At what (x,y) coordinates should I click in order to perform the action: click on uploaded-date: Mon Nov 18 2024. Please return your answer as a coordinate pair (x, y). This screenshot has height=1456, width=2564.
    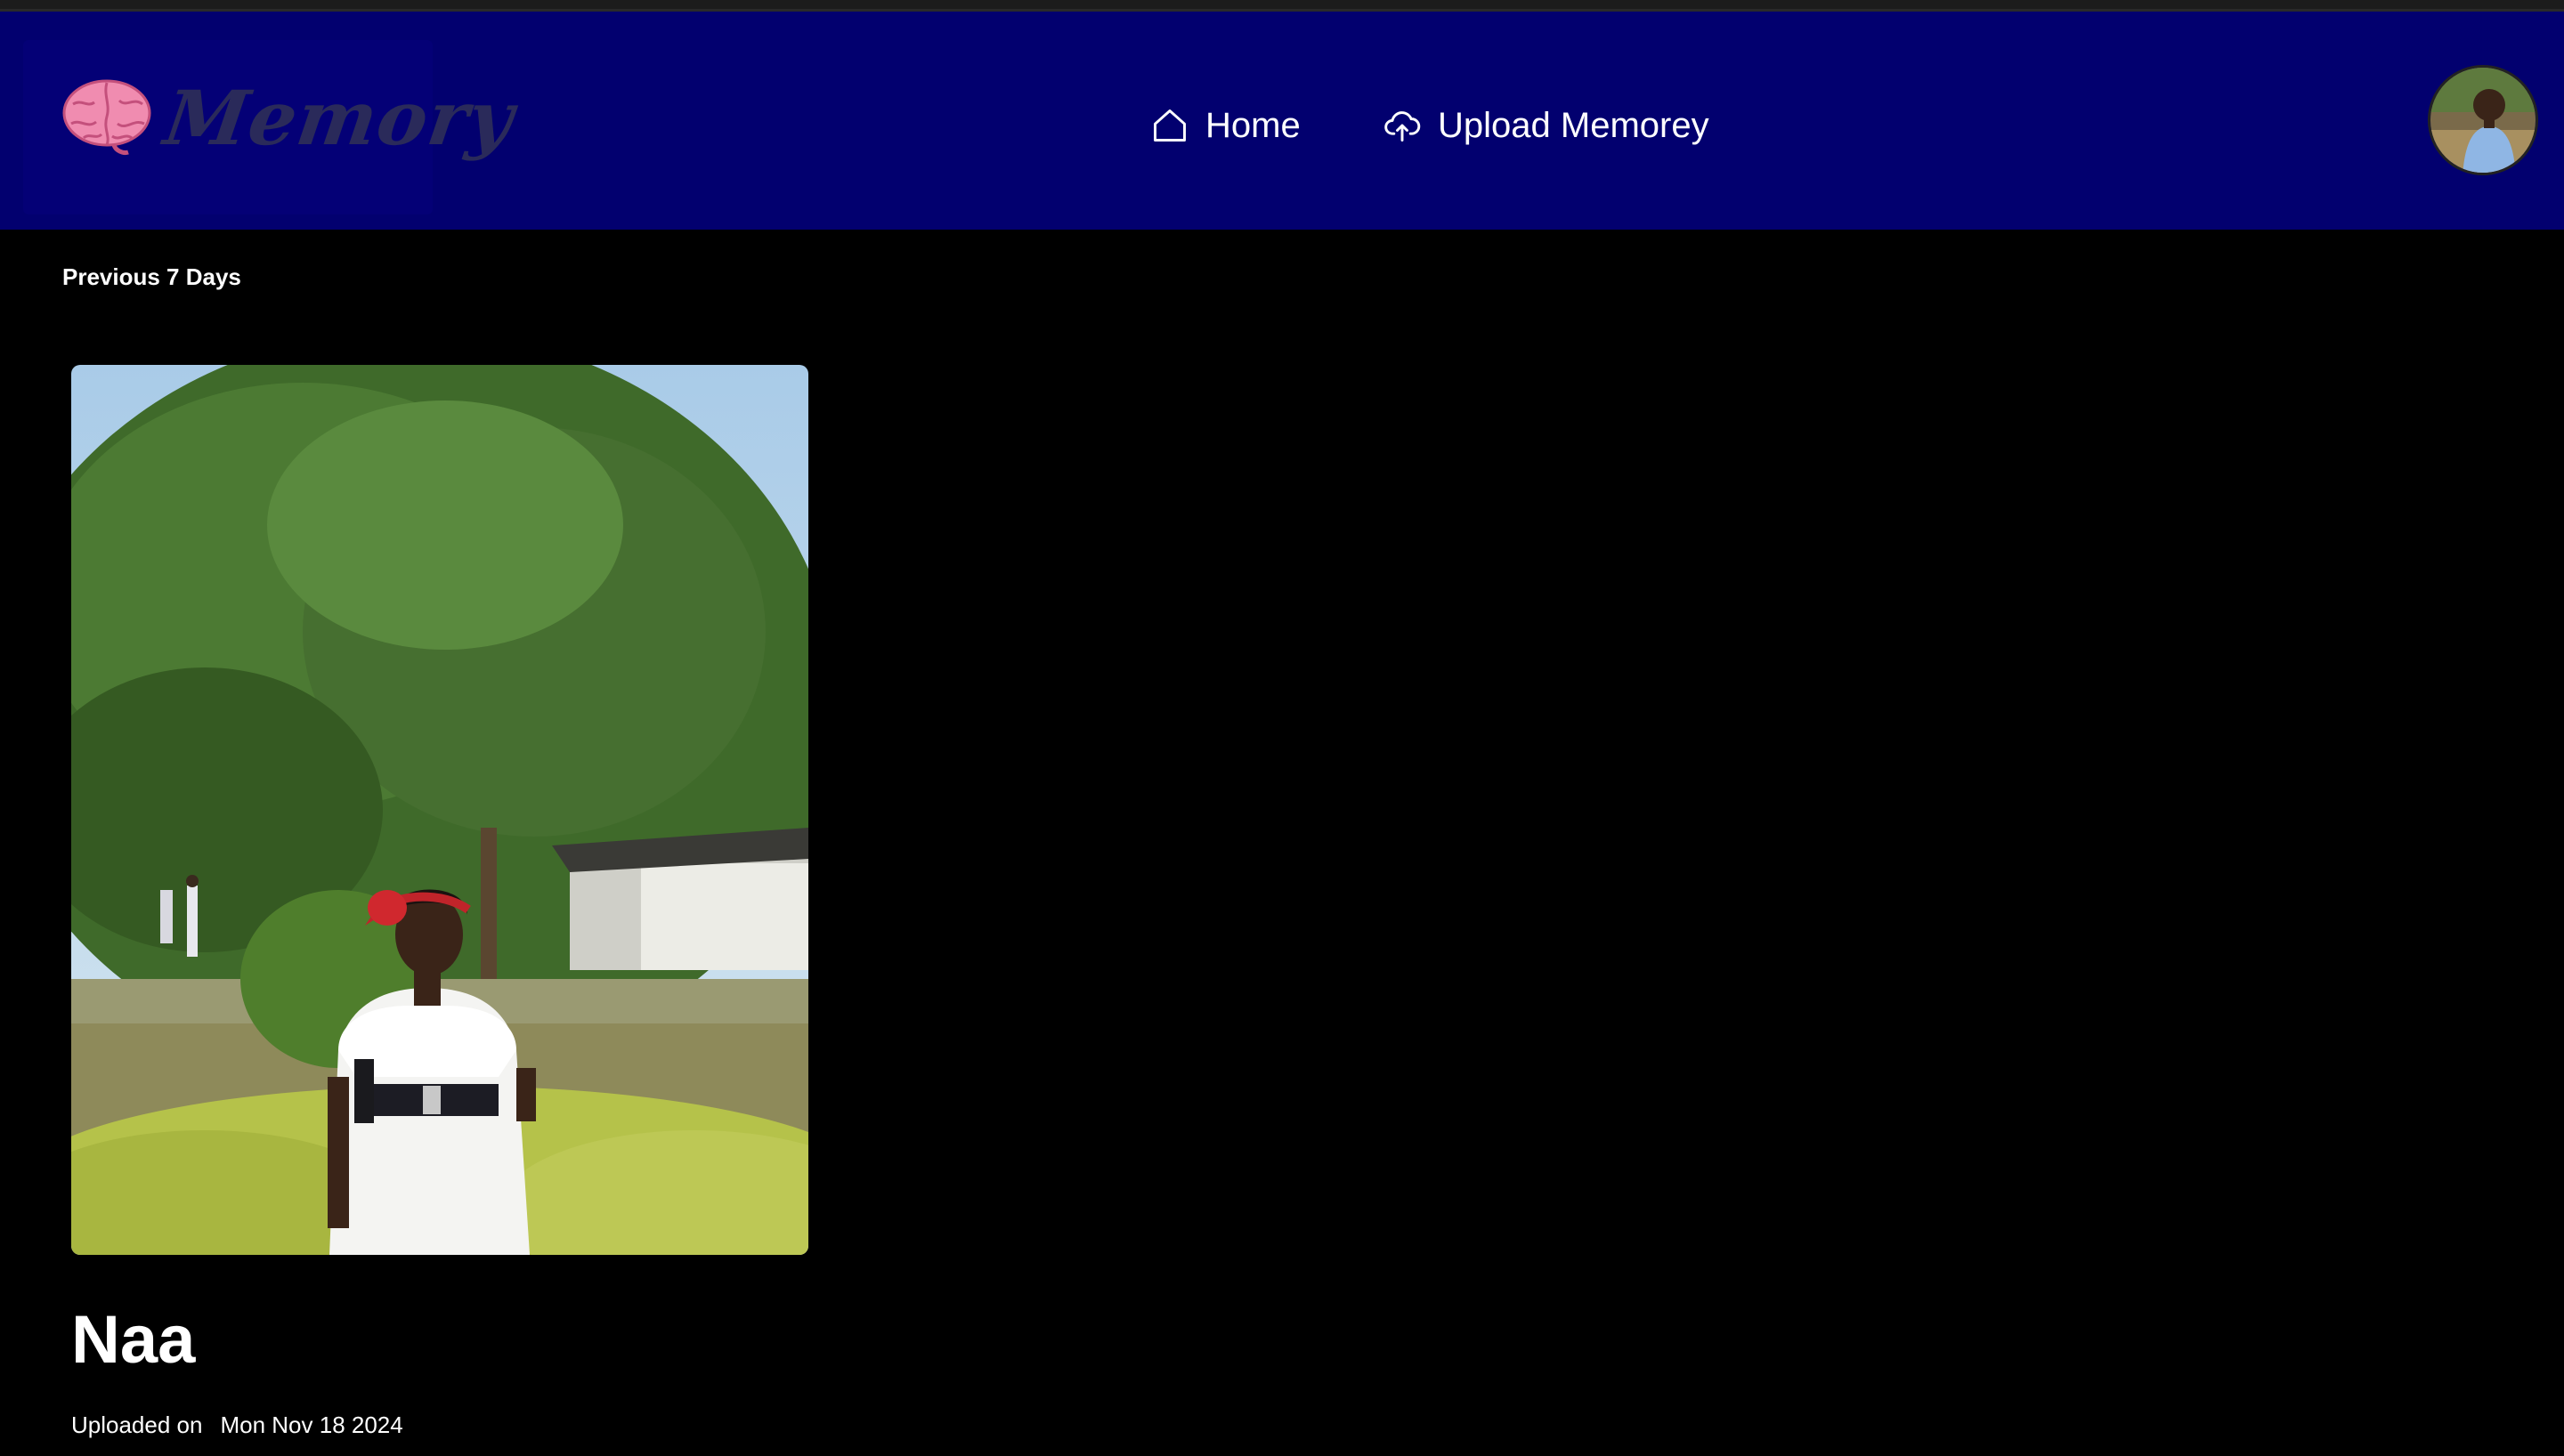
    Looking at the image, I should click on (311, 1425).